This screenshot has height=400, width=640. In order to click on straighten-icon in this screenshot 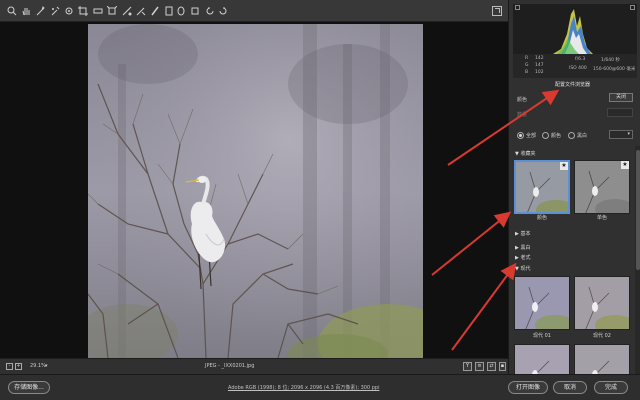, I will do `click(98, 11)`.